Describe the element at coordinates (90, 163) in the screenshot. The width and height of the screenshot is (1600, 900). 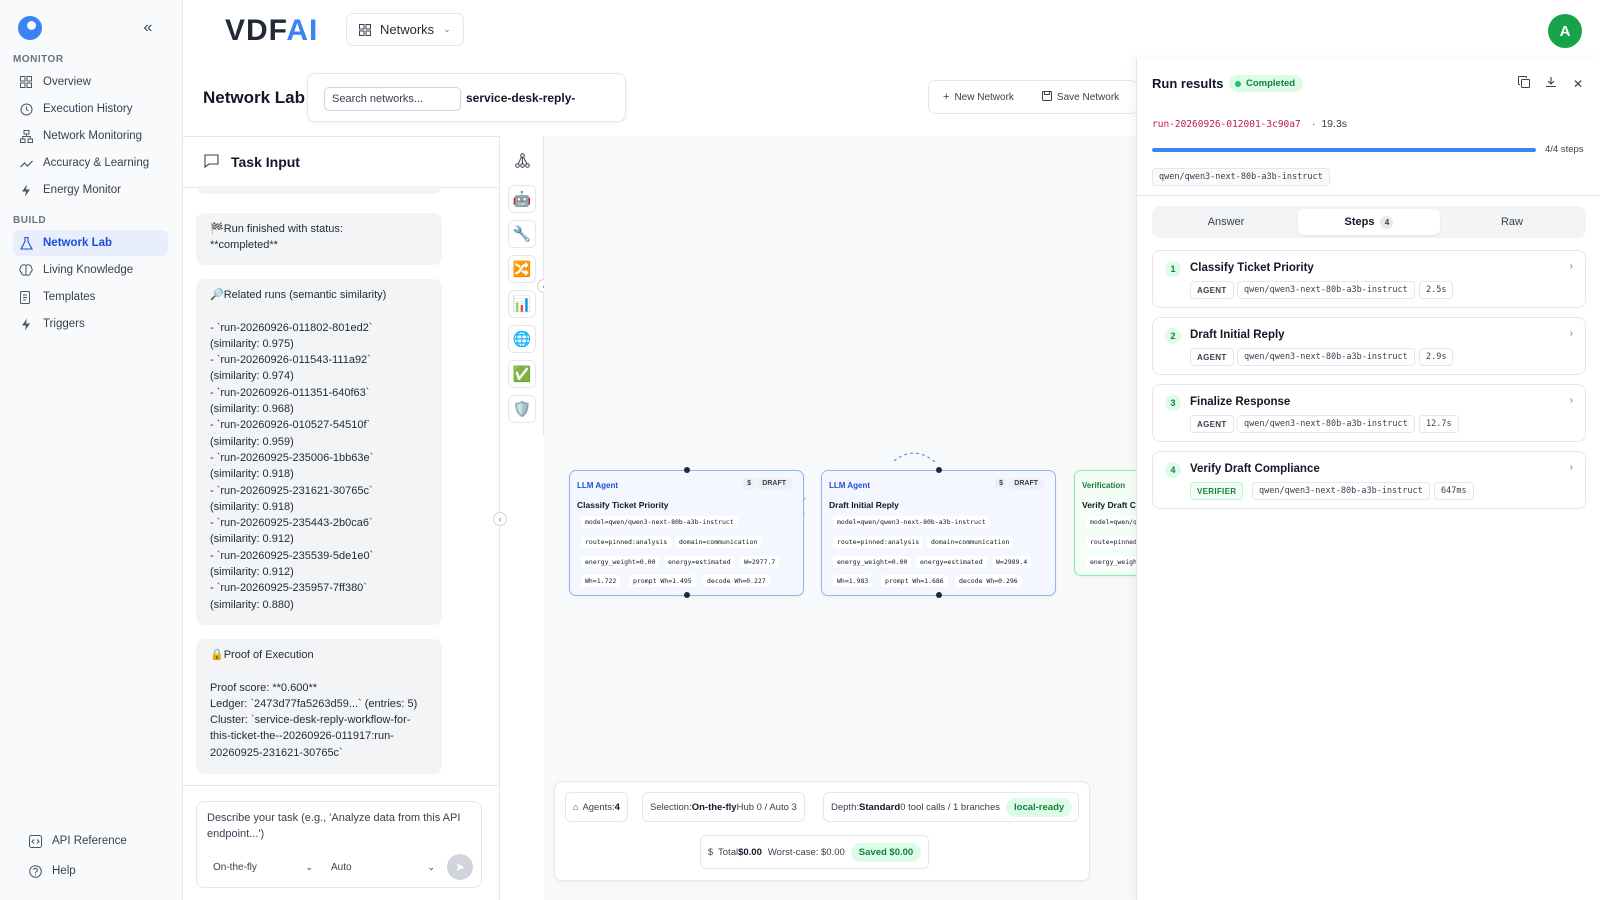
I see `sidebar-item-accuracy-learning: Accuracy & Learning` at that location.